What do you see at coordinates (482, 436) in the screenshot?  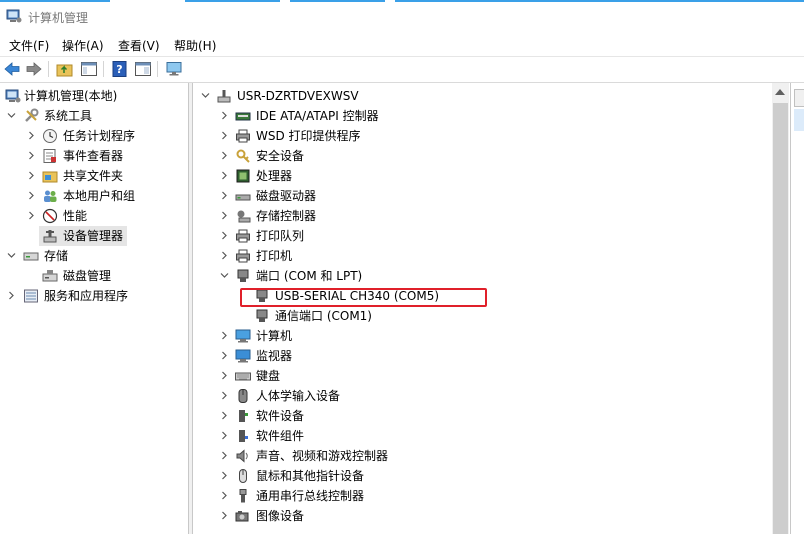 I see `device-category: 软件组件` at bounding box center [482, 436].